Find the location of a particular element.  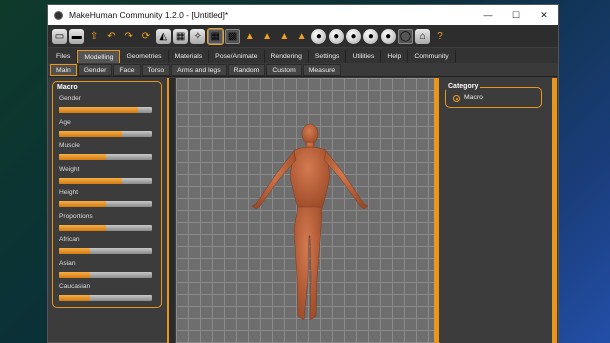

slider-height: Height is located at coordinates (107, 197).